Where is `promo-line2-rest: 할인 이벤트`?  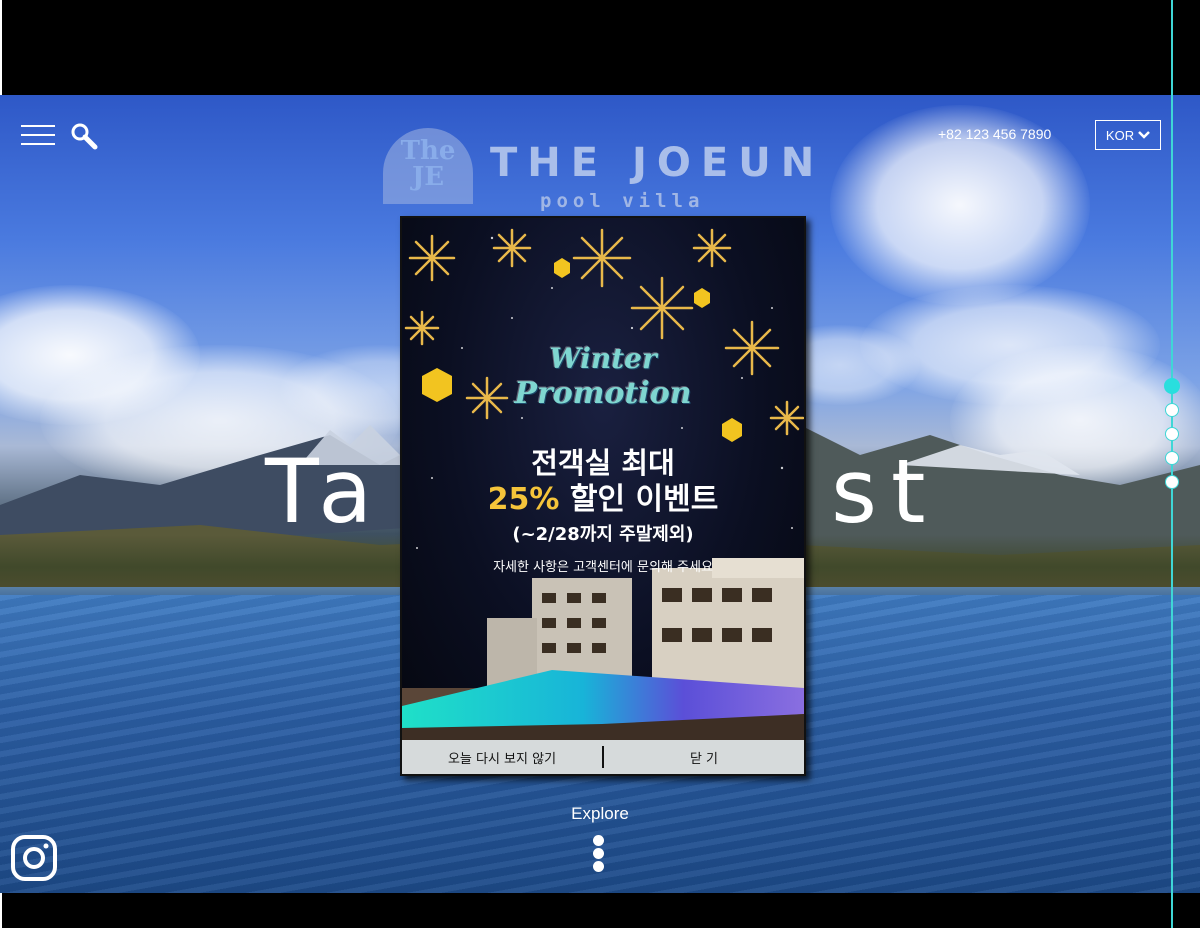 promo-line2-rest: 할인 이벤트 is located at coordinates (639, 499).